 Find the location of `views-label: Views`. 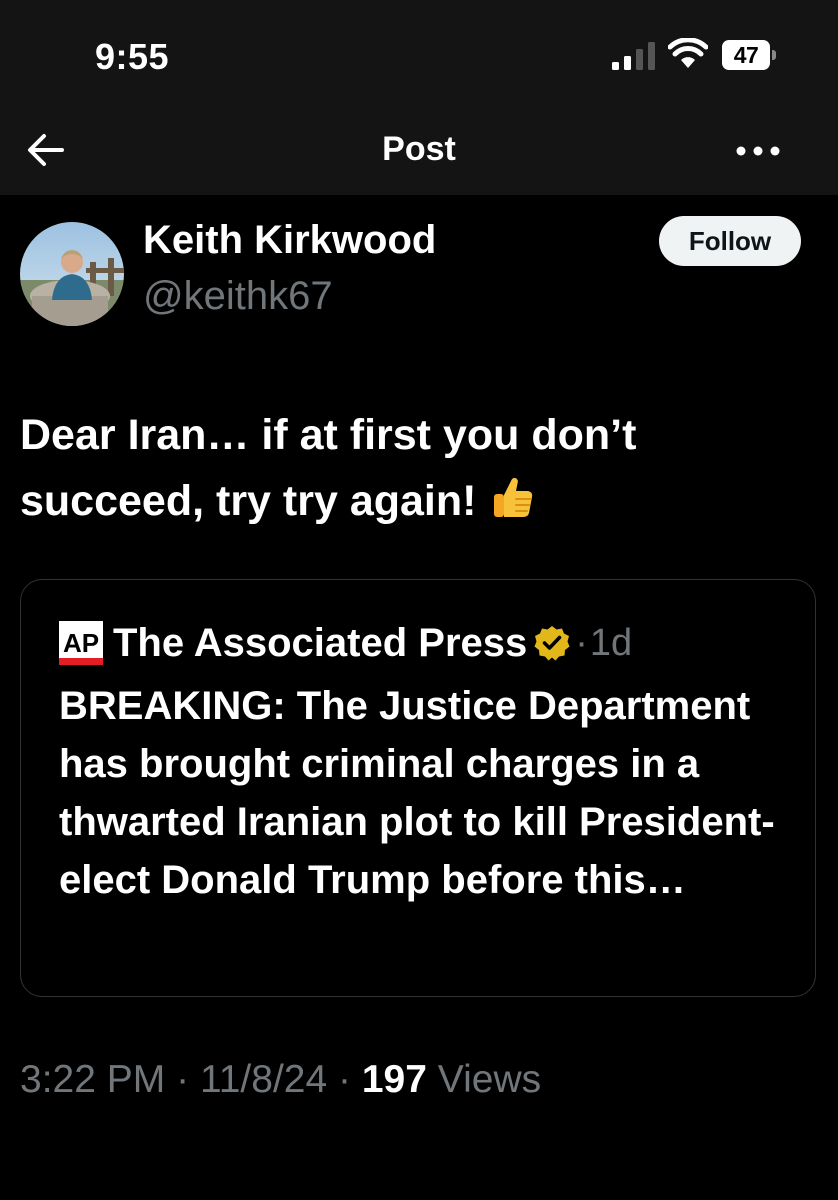

views-label: Views is located at coordinates (489, 1079).